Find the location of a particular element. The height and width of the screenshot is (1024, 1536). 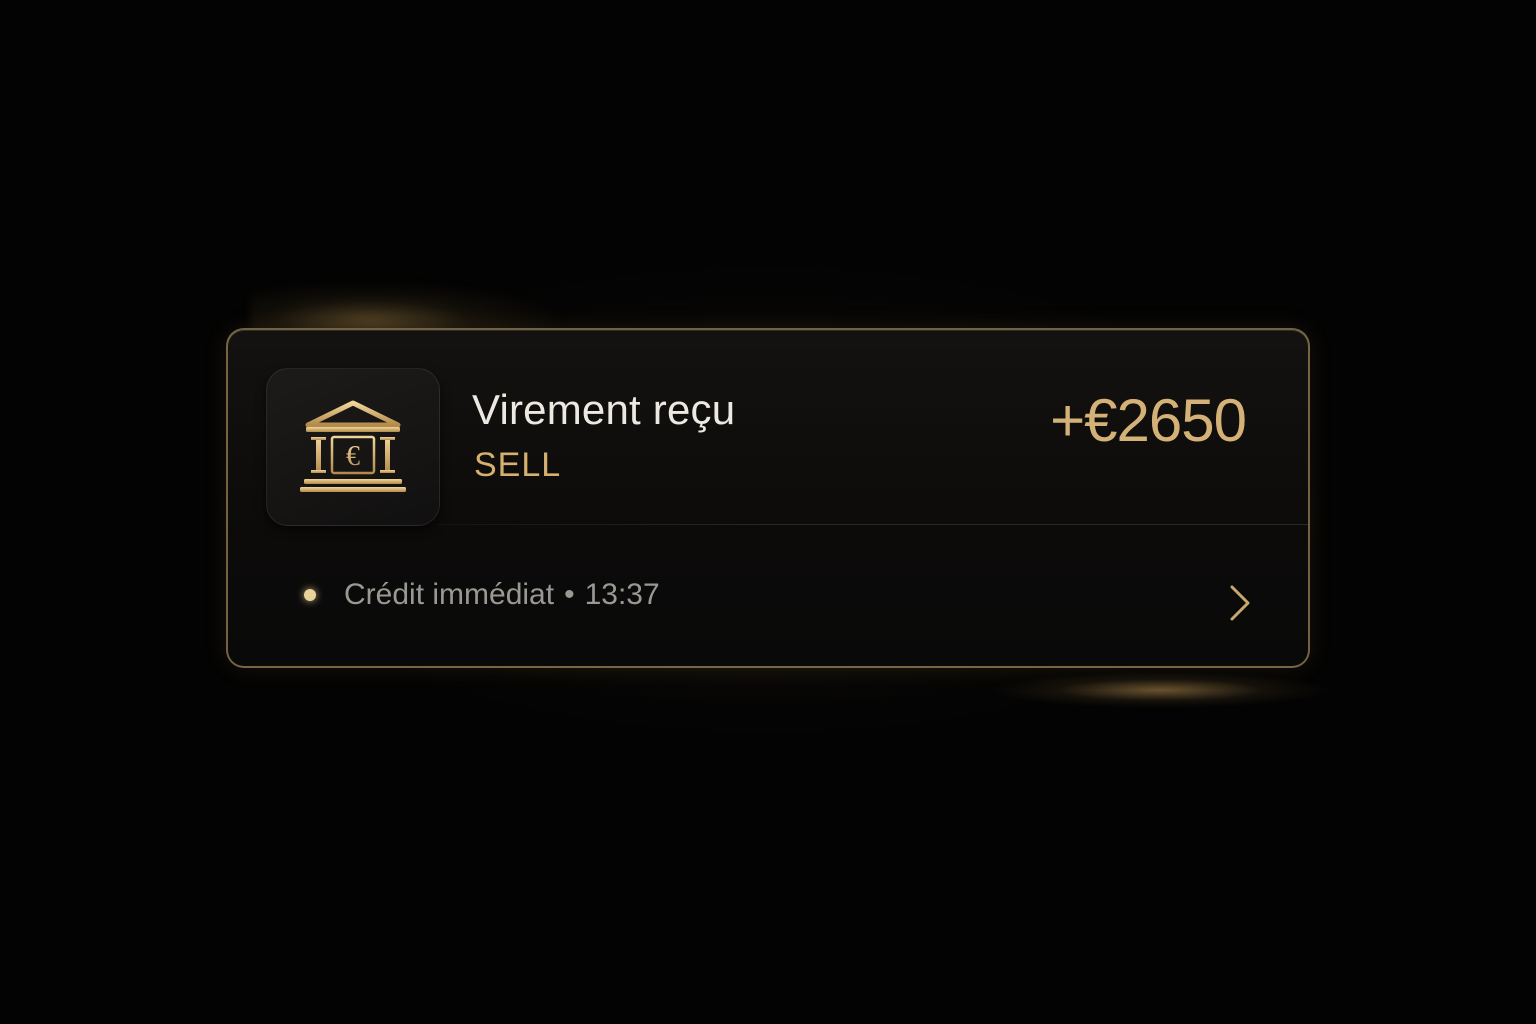

bank-euro-icon: € is located at coordinates (353, 446).